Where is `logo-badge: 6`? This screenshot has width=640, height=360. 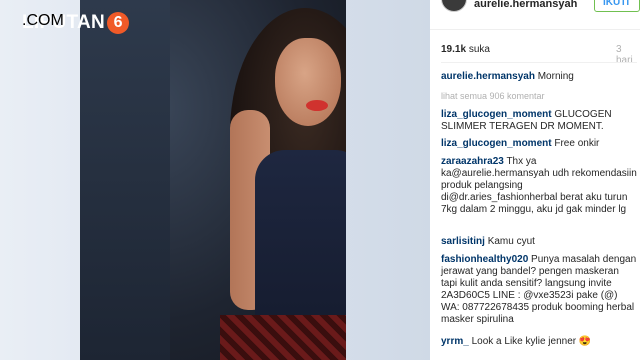 logo-badge: 6 is located at coordinates (118, 23).